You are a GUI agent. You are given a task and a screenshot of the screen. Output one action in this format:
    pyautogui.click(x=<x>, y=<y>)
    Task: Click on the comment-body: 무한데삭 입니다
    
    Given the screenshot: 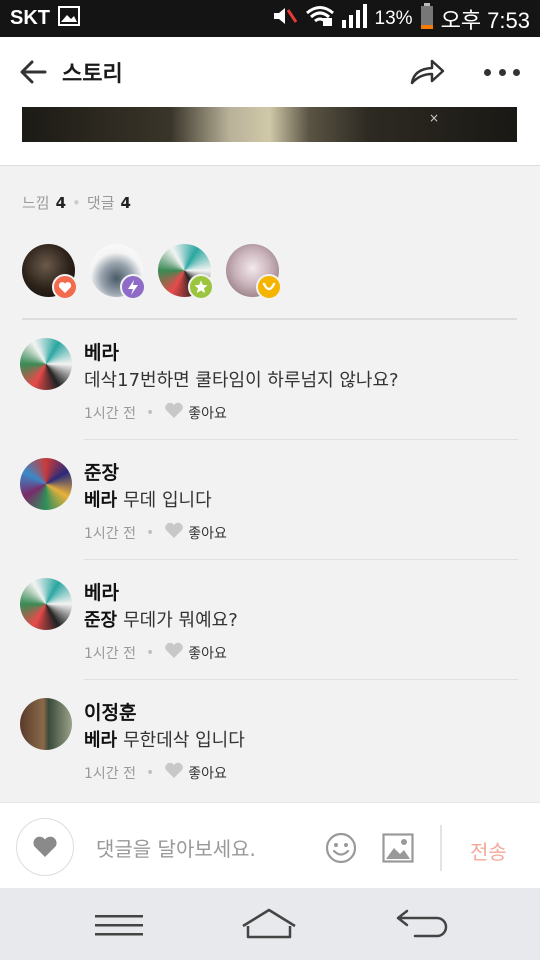 What is the action you would take?
    pyautogui.click(x=184, y=740)
    